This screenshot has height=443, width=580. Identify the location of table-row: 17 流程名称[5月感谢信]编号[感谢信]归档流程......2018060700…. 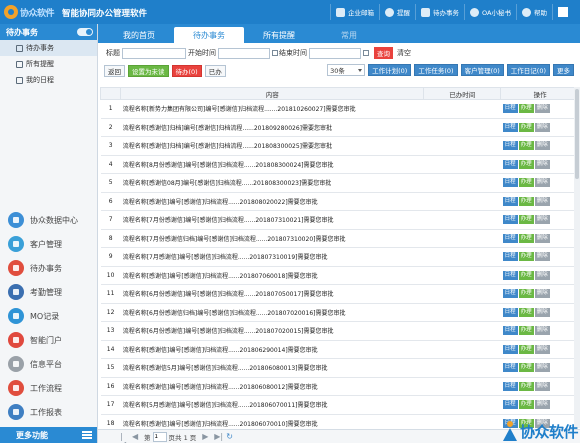
(340, 405).